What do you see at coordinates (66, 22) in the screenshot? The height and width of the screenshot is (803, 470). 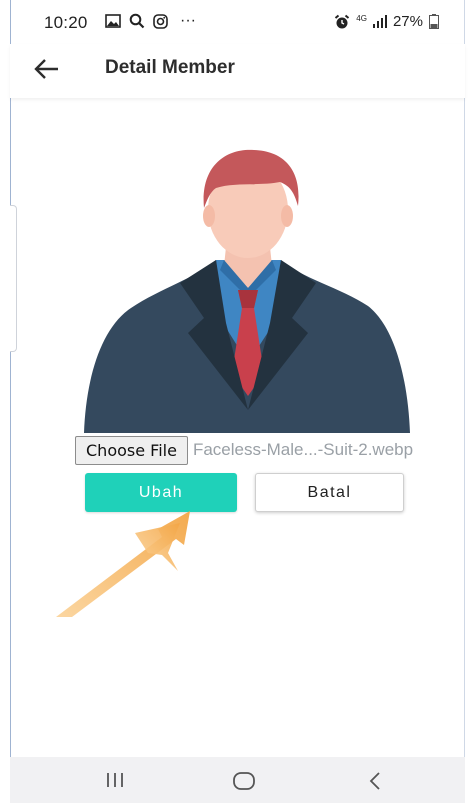 I see `status-time: 10:20` at bounding box center [66, 22].